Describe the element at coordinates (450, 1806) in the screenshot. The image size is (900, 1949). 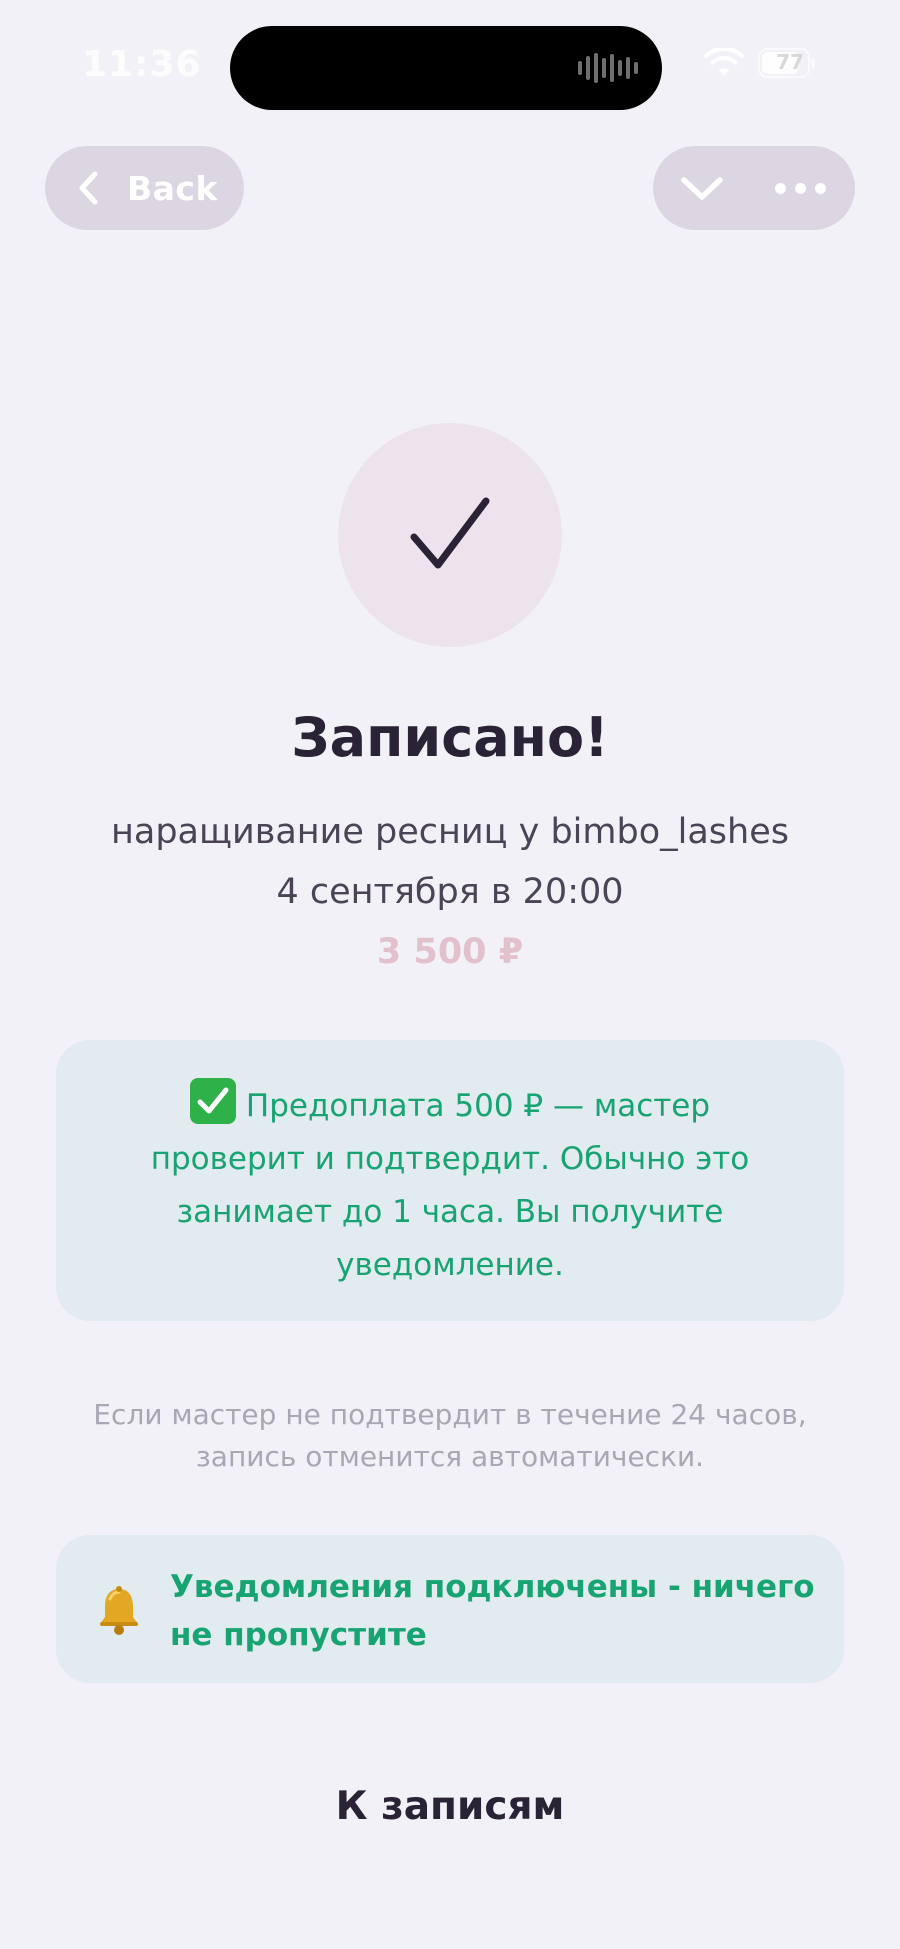
I see `to-records-button: К записям` at that location.